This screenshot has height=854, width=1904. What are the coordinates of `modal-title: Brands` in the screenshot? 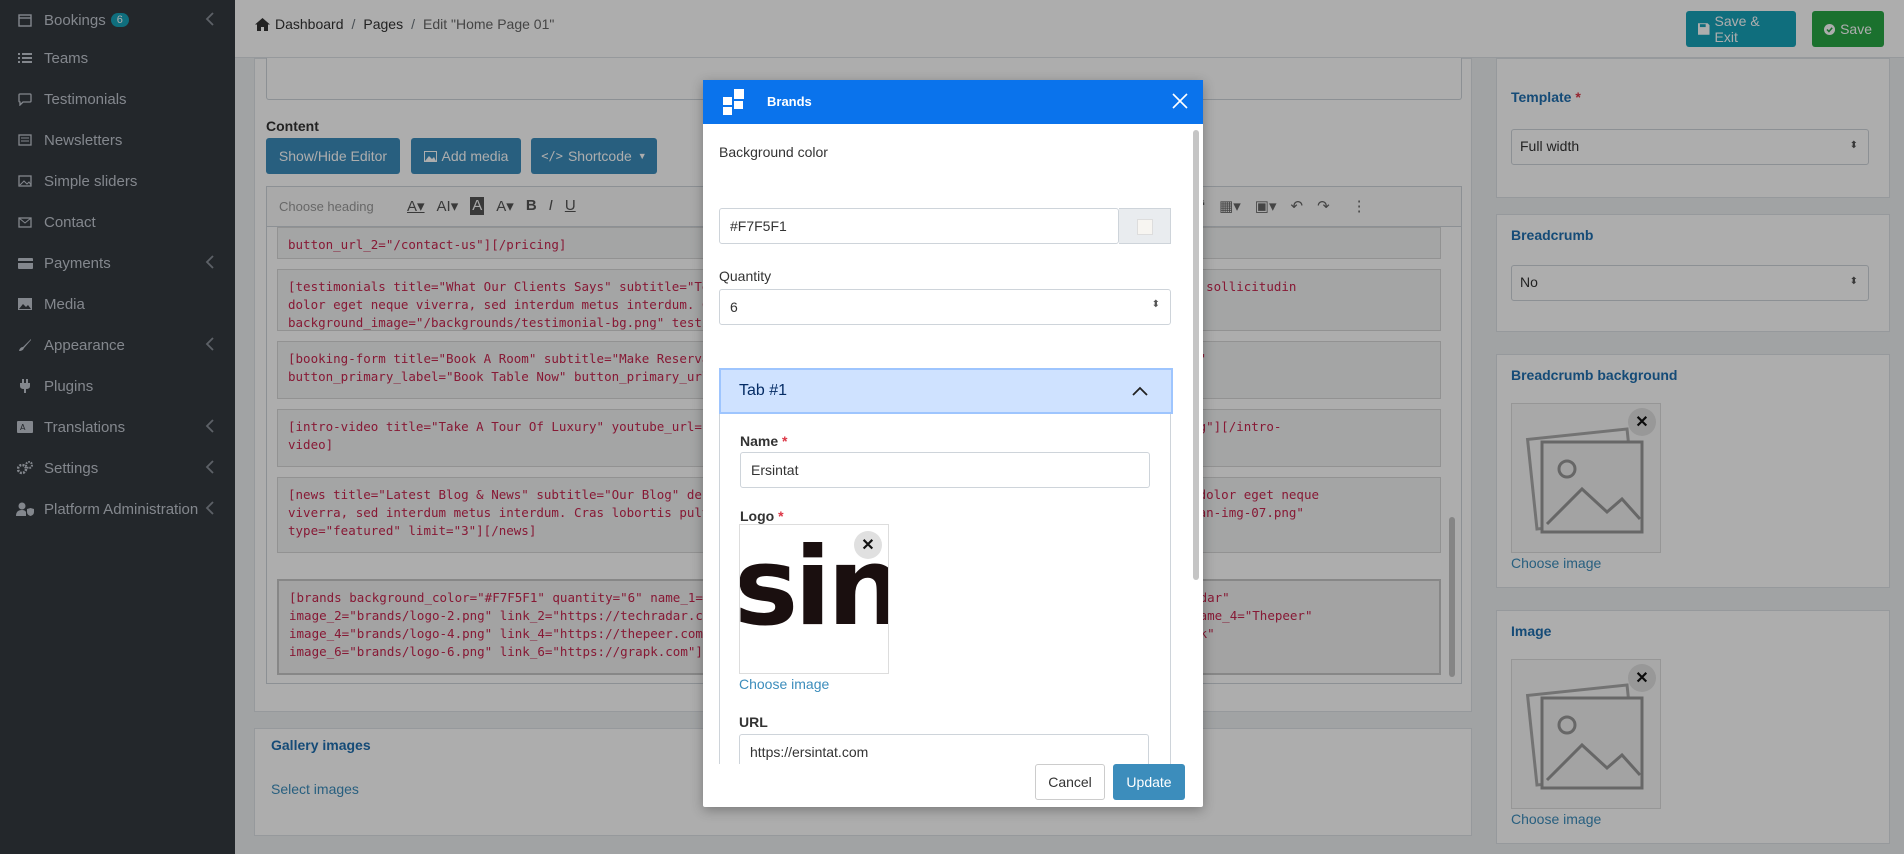 It's located at (789, 101).